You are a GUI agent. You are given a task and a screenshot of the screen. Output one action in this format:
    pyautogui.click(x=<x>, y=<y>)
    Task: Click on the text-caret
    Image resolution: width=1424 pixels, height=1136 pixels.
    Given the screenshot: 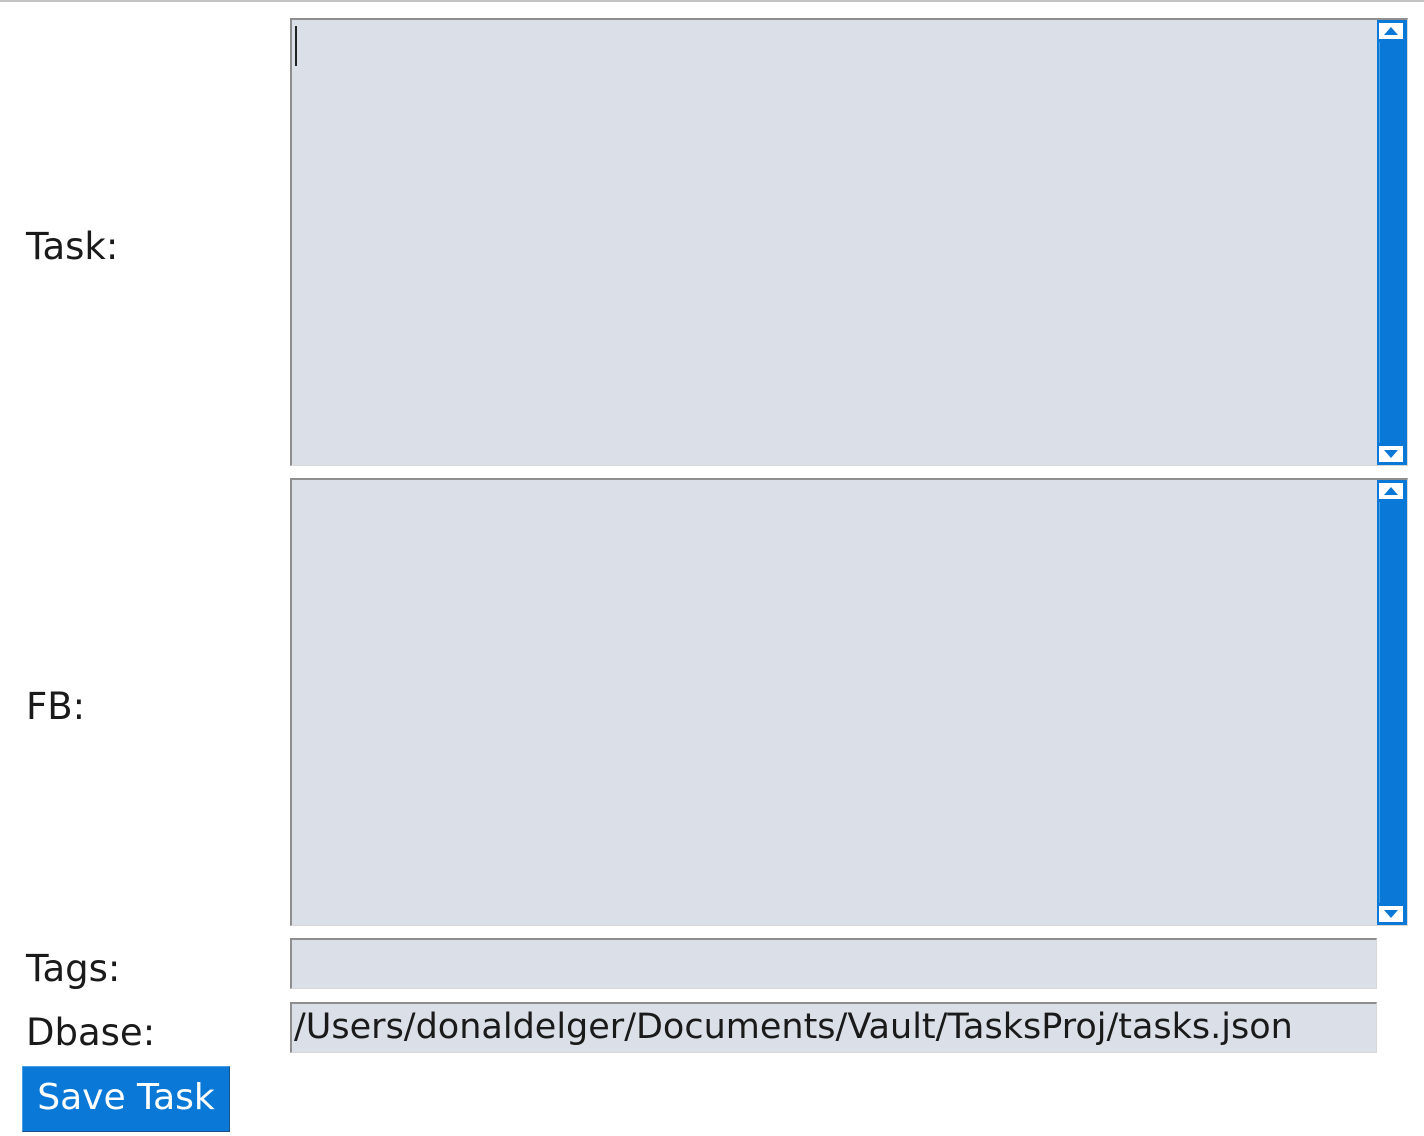 What is the action you would take?
    pyautogui.click(x=296, y=46)
    